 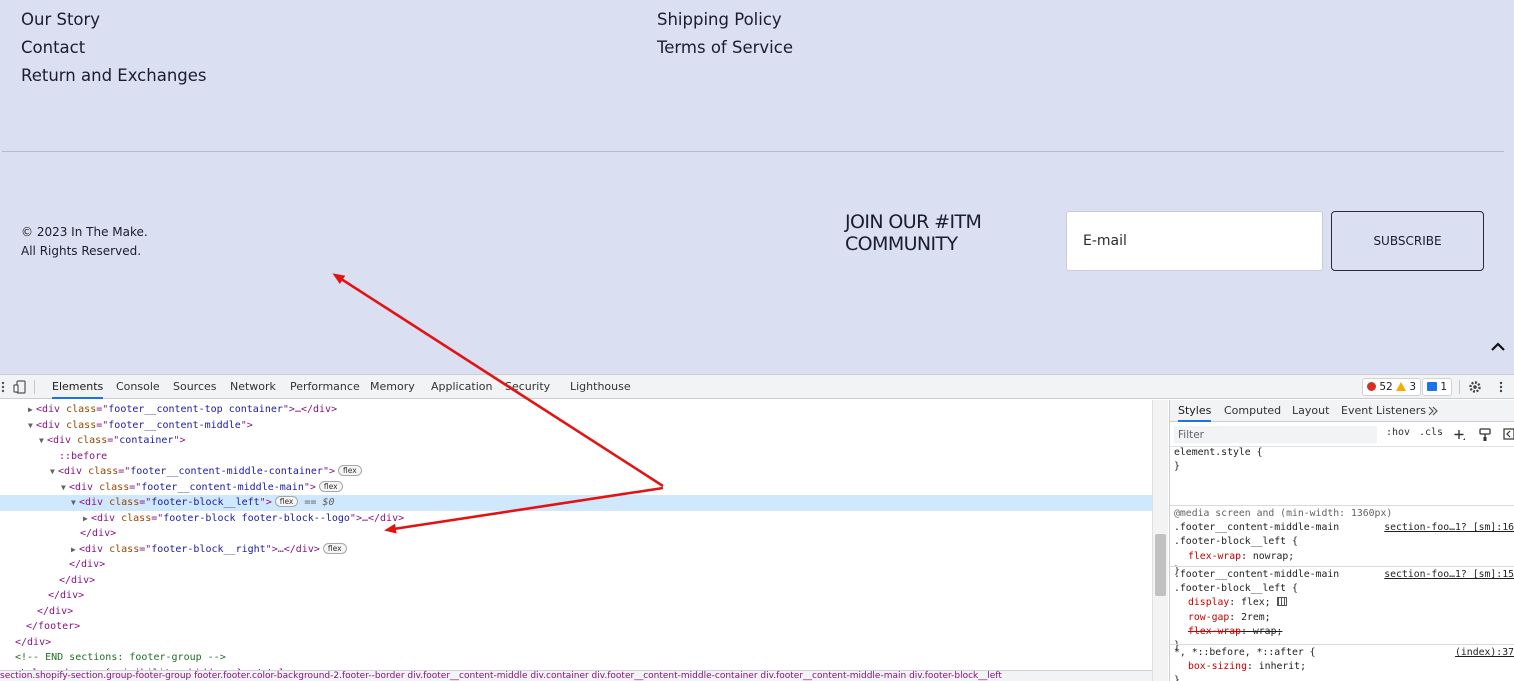 What do you see at coordinates (1449, 575) in the screenshot?
I see `rule-source-link: section-foo…1? [sm]:15` at bounding box center [1449, 575].